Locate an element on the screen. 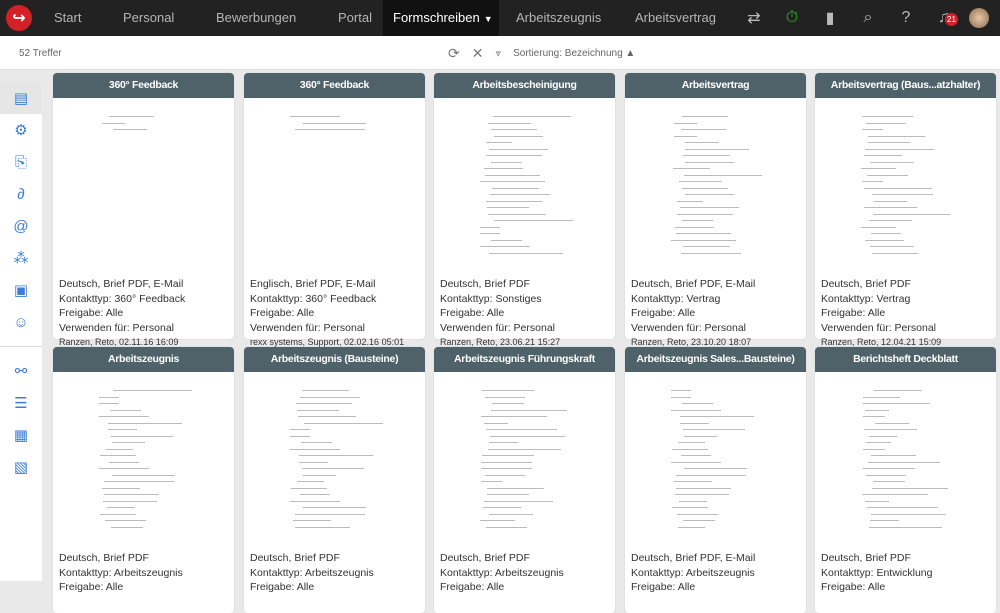  card-info-line: Freigabe: Alle is located at coordinates (91, 587).